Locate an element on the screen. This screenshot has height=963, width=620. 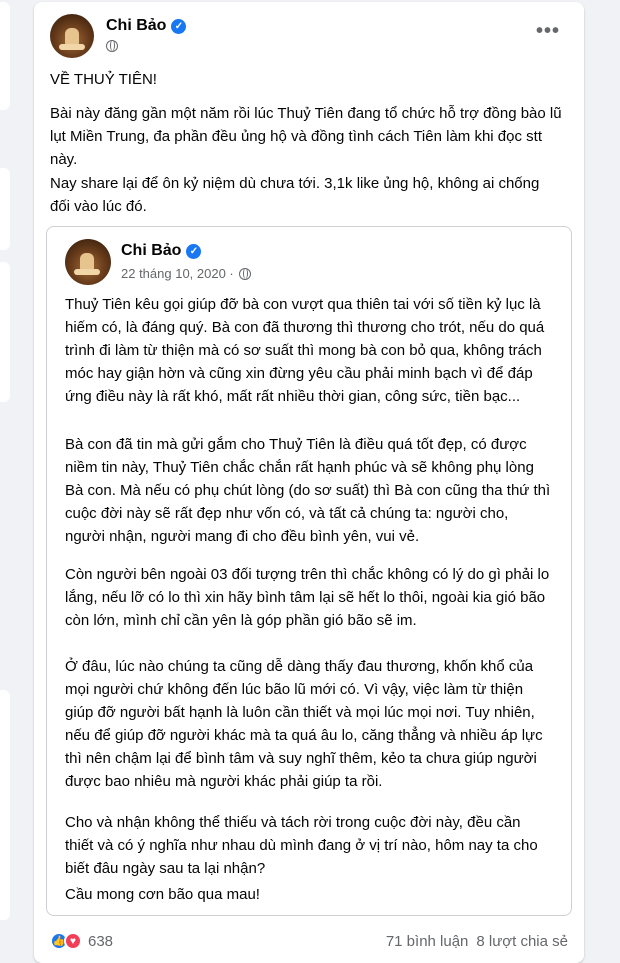
post-meta is located at coordinates (112, 46).